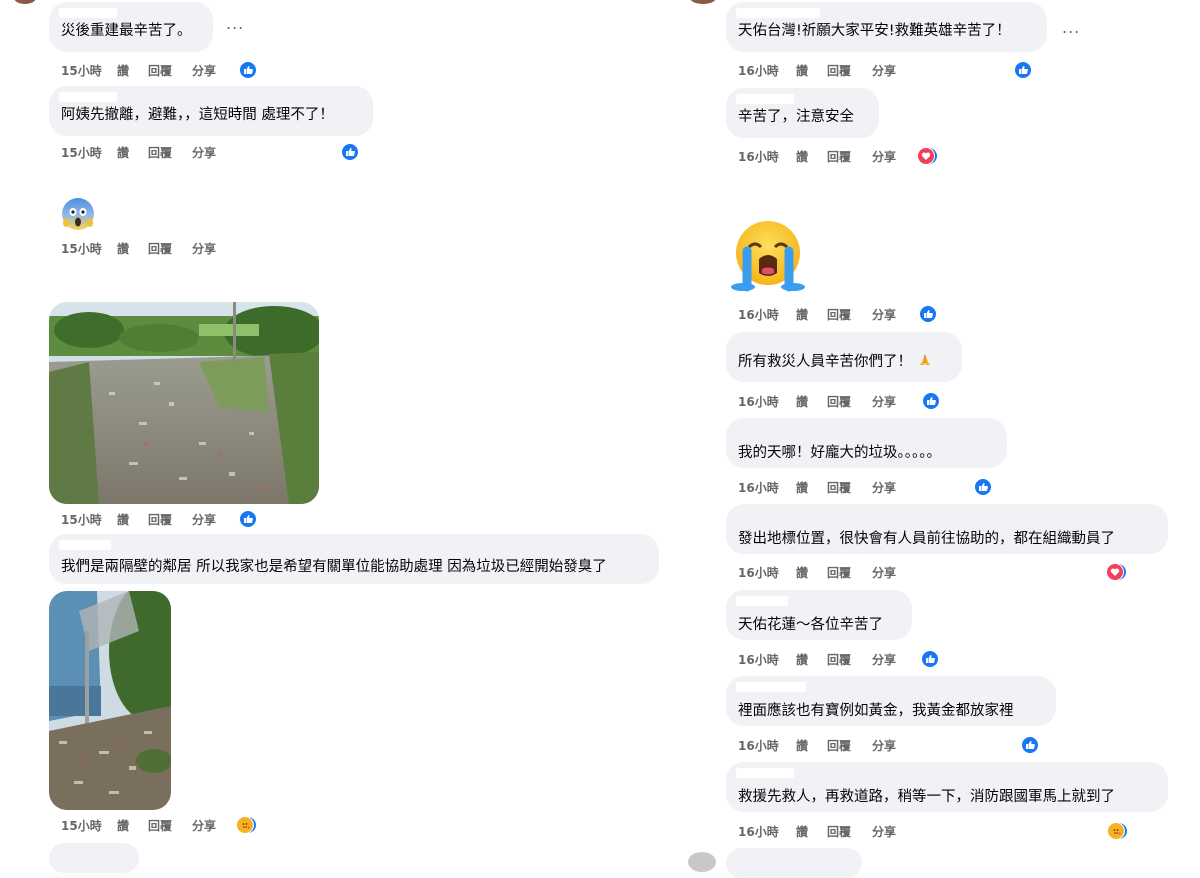 This screenshot has width=1200, height=878. Describe the element at coordinates (947, 529) in the screenshot. I see `comment-bubble: 發出地標位置，很快會有人員前往協助的，都在組織動員了` at that location.